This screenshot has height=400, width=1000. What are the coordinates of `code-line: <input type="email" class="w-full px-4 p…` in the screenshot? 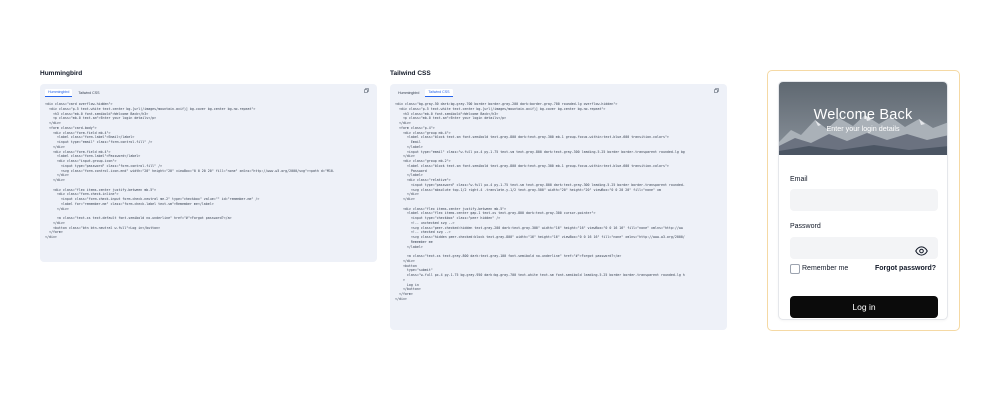 It's located at (540, 151).